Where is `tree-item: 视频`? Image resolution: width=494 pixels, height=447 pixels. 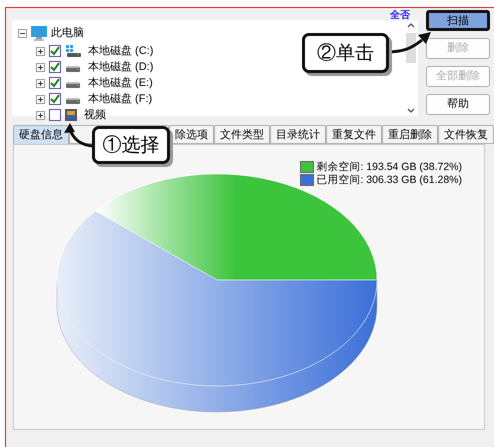 tree-item: 视频 is located at coordinates (95, 115).